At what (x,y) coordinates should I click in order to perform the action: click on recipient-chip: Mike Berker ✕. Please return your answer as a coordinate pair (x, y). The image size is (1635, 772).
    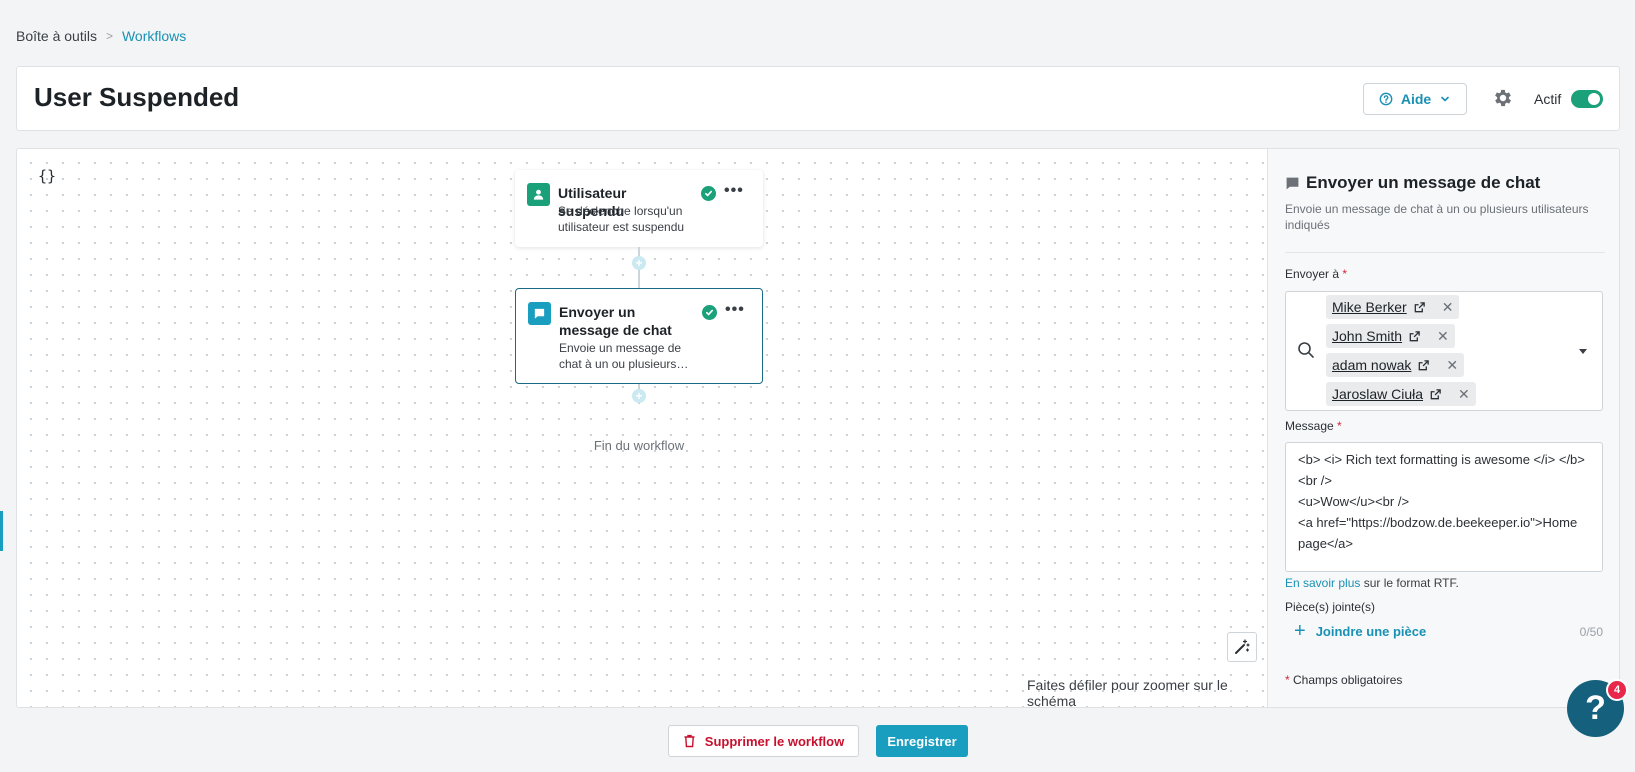
    Looking at the image, I should click on (1393, 307).